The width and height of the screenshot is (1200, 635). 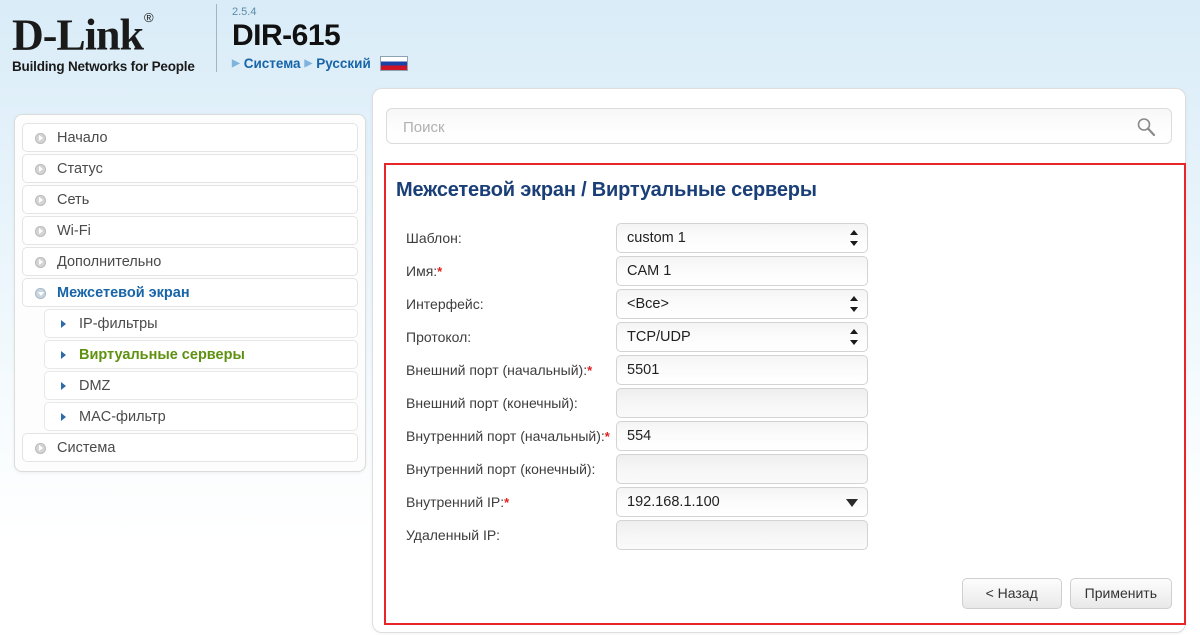 I want to click on input-внешний-порт-начальный, so click(x=742, y=370).